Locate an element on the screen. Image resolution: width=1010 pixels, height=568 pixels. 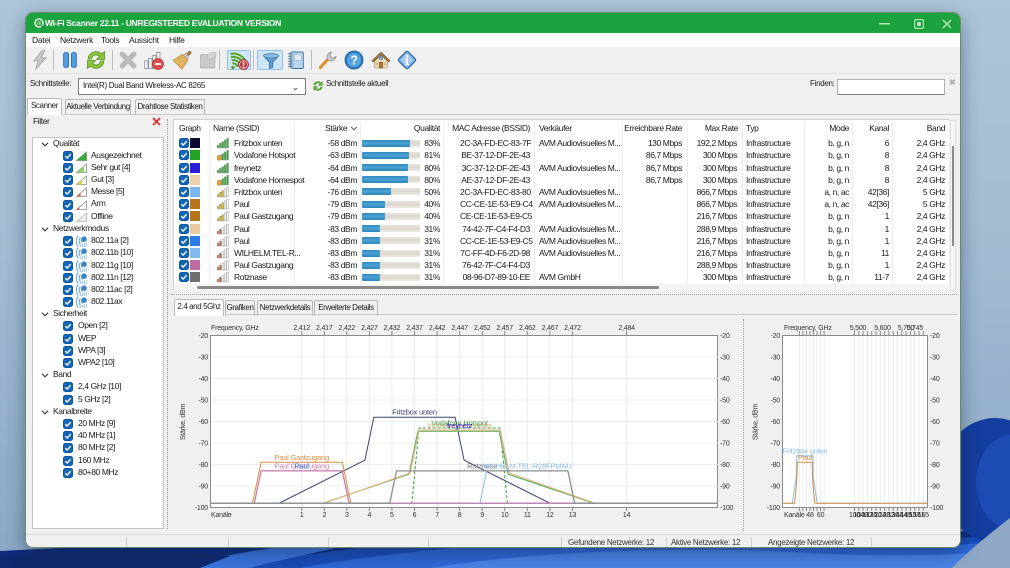
svg-text: 165 is located at coordinates (923, 515).